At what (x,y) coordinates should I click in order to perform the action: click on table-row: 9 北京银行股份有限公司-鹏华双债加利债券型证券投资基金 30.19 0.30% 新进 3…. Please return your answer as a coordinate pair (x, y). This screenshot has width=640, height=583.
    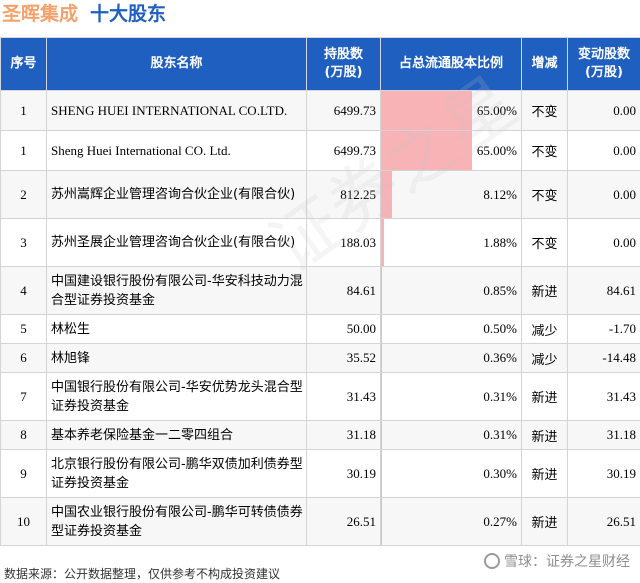
    Looking at the image, I should click on (320, 473).